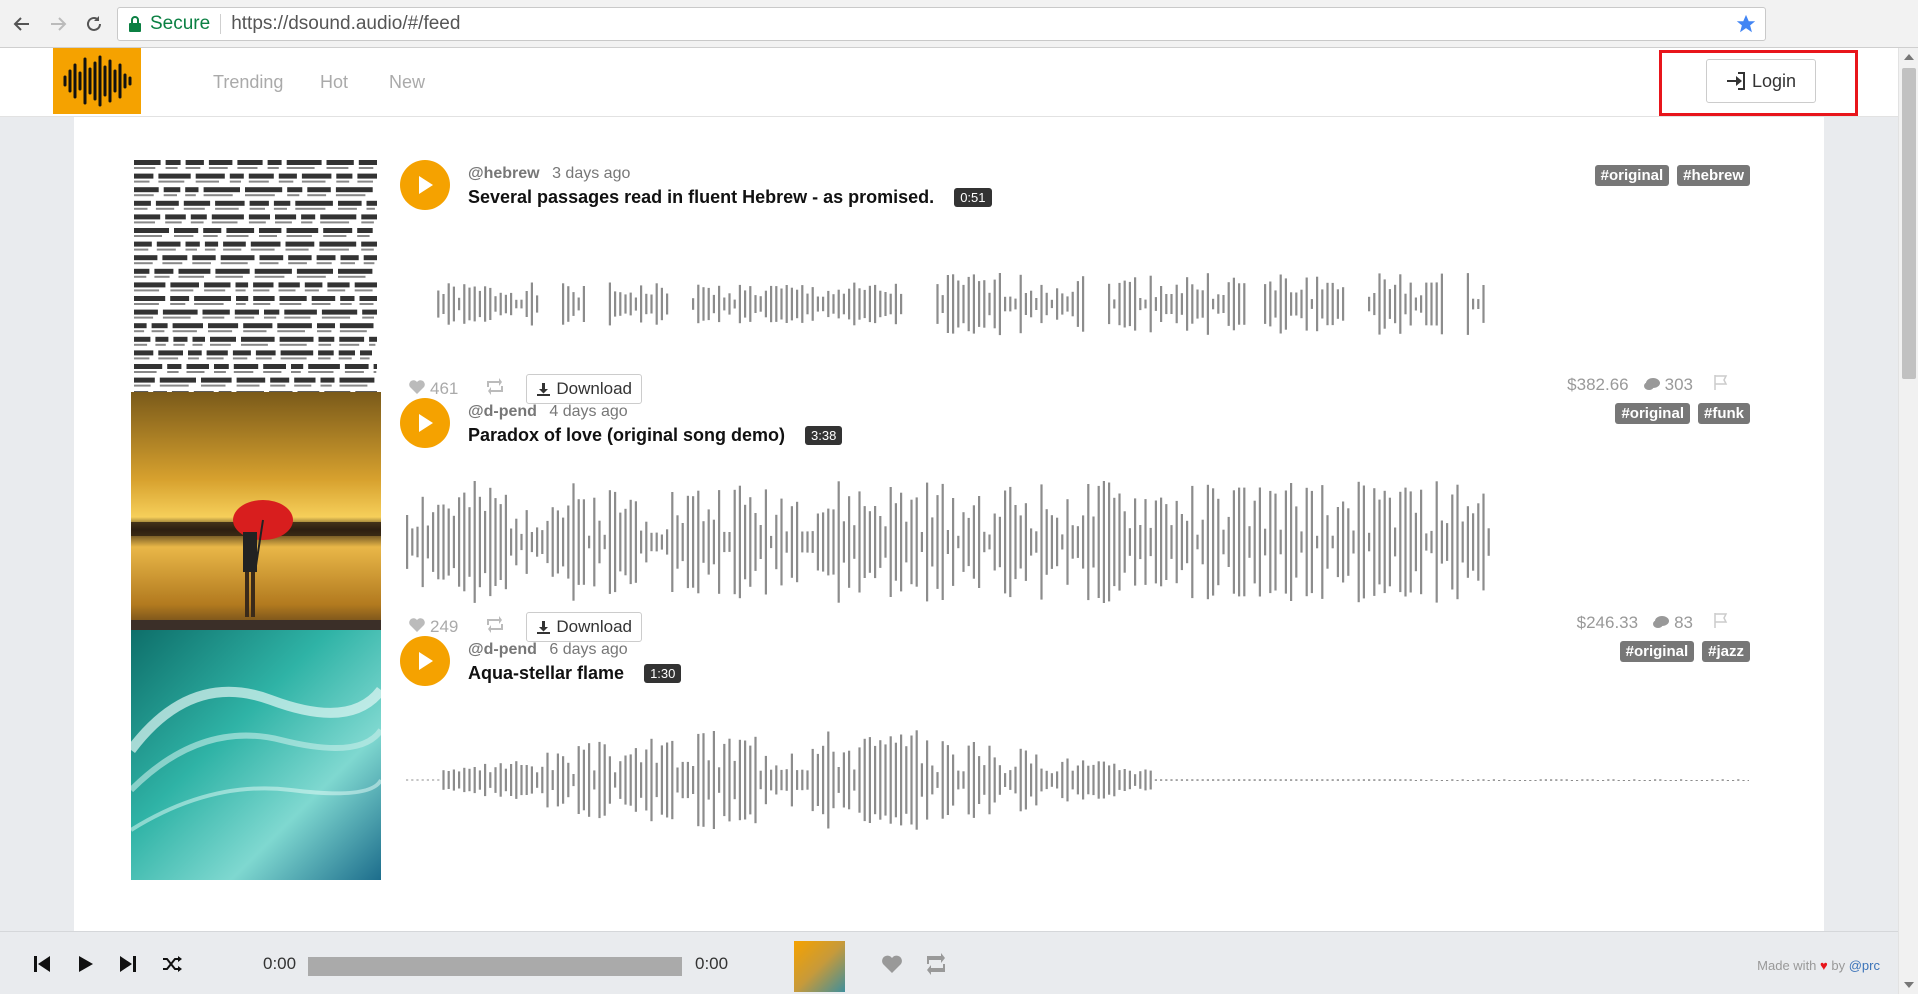 The height and width of the screenshot is (994, 1918). Describe the element at coordinates (94, 24) in the screenshot. I see `reload-icon` at that location.